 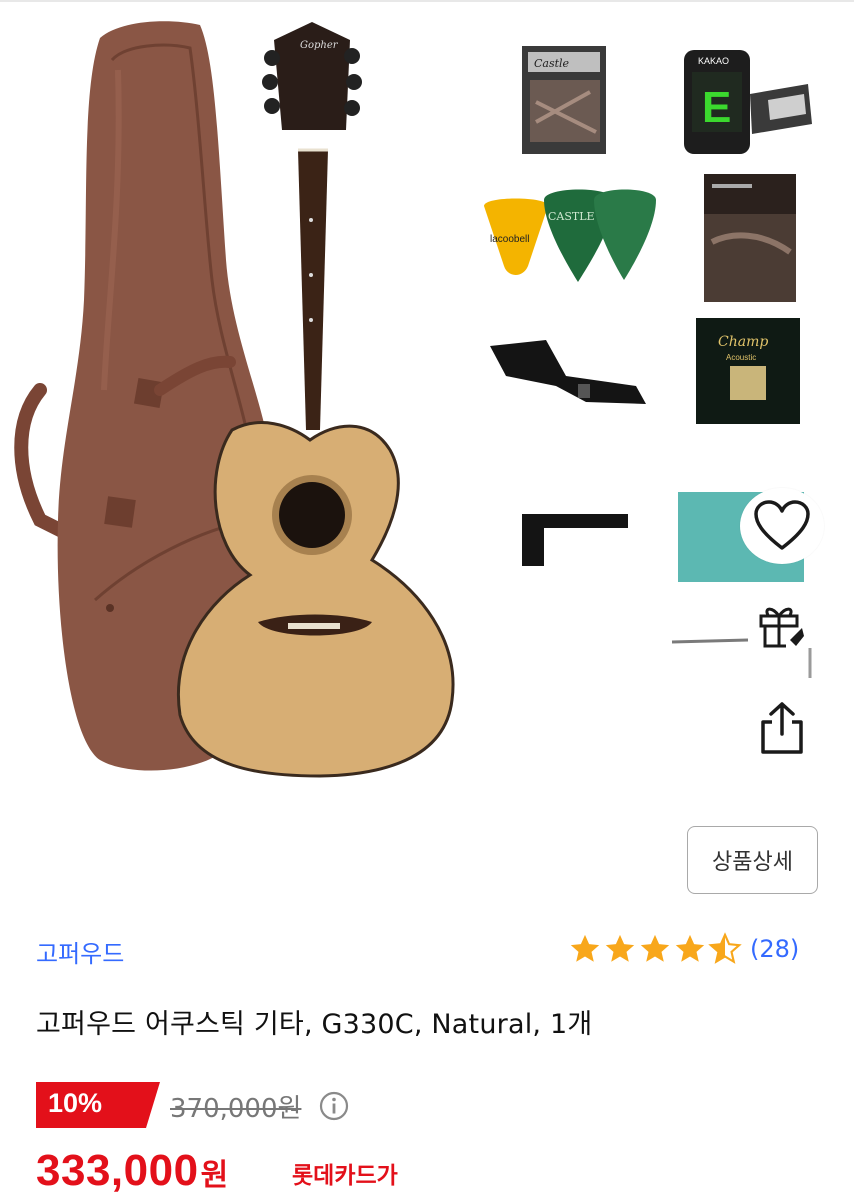 I want to click on sale-price-number: 333,000, so click(x=117, y=1170).